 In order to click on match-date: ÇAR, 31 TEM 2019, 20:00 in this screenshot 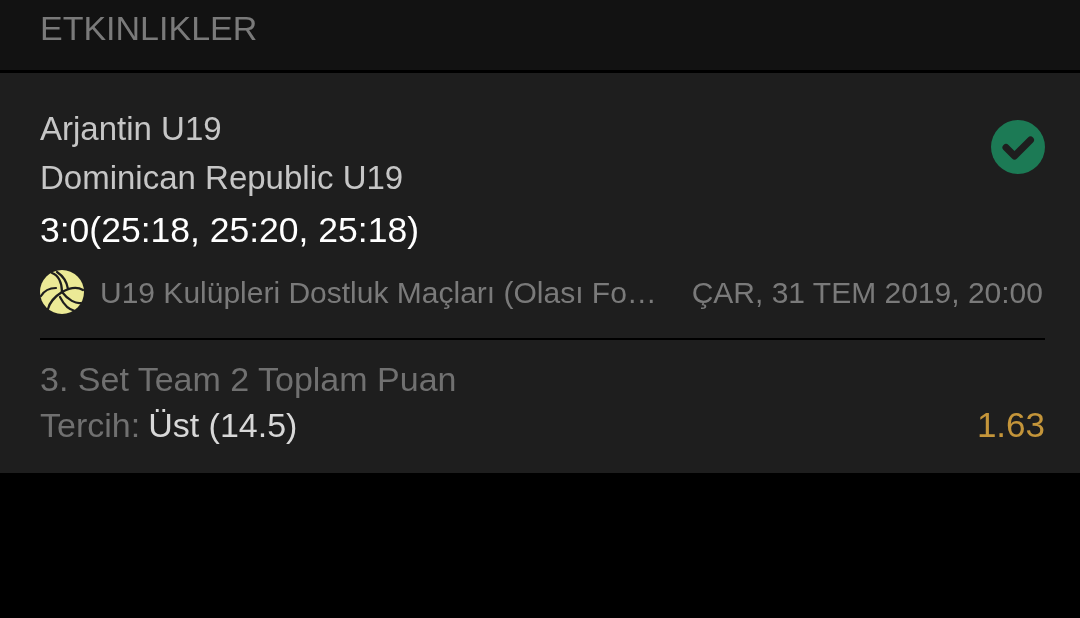, I will do `click(867, 292)`.